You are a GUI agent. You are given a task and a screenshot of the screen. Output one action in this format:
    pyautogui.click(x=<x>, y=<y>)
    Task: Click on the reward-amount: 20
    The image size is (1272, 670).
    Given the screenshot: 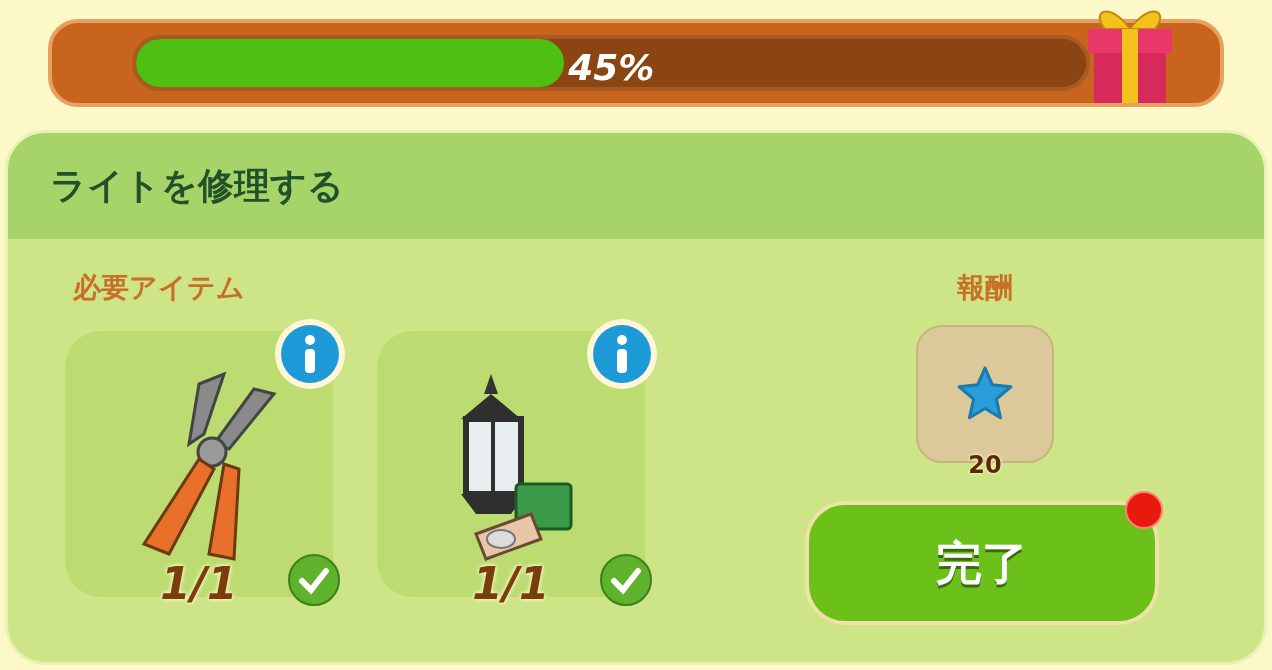 What is the action you would take?
    pyautogui.click(x=985, y=465)
    